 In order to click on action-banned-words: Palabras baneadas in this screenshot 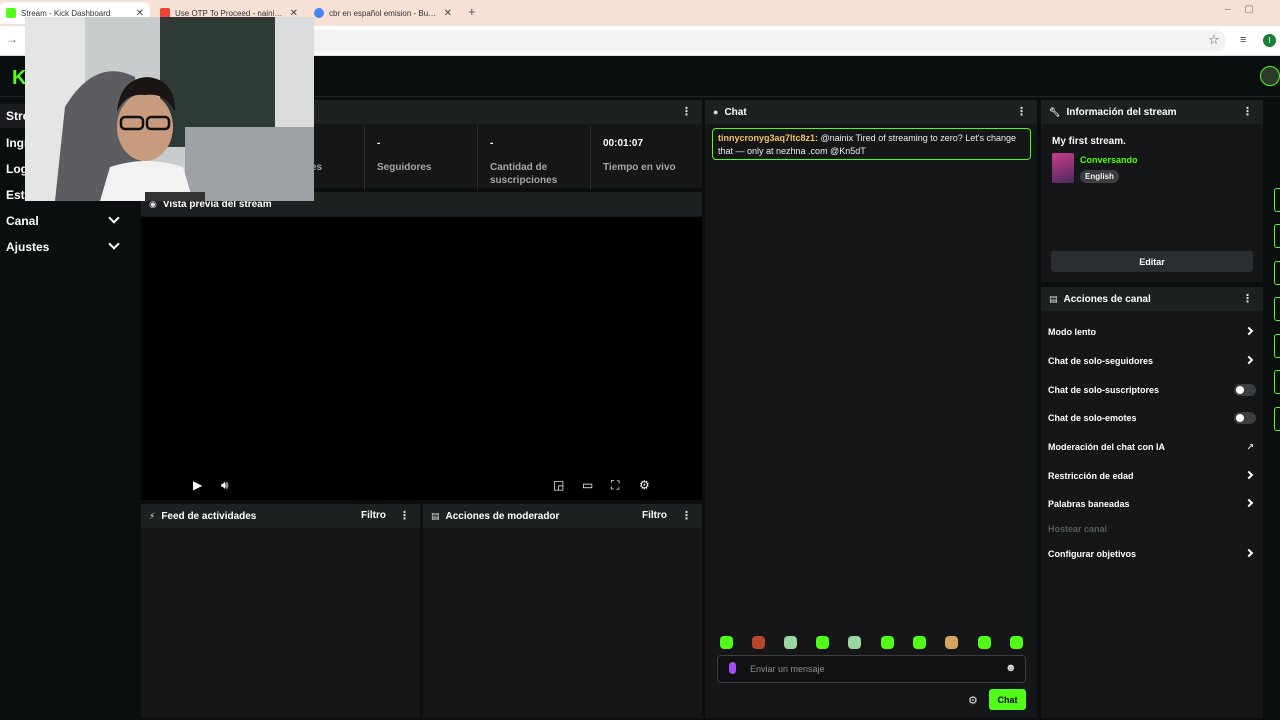, I will do `click(1152, 504)`.